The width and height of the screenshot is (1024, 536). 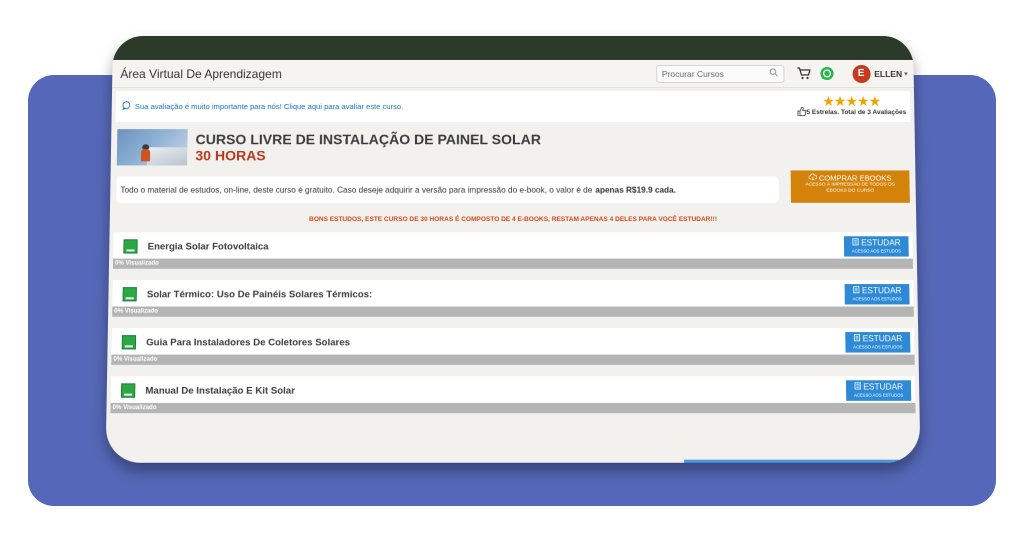 What do you see at coordinates (496, 246) in the screenshot?
I see `module-title: Energia Solar Fotovoltaica` at bounding box center [496, 246].